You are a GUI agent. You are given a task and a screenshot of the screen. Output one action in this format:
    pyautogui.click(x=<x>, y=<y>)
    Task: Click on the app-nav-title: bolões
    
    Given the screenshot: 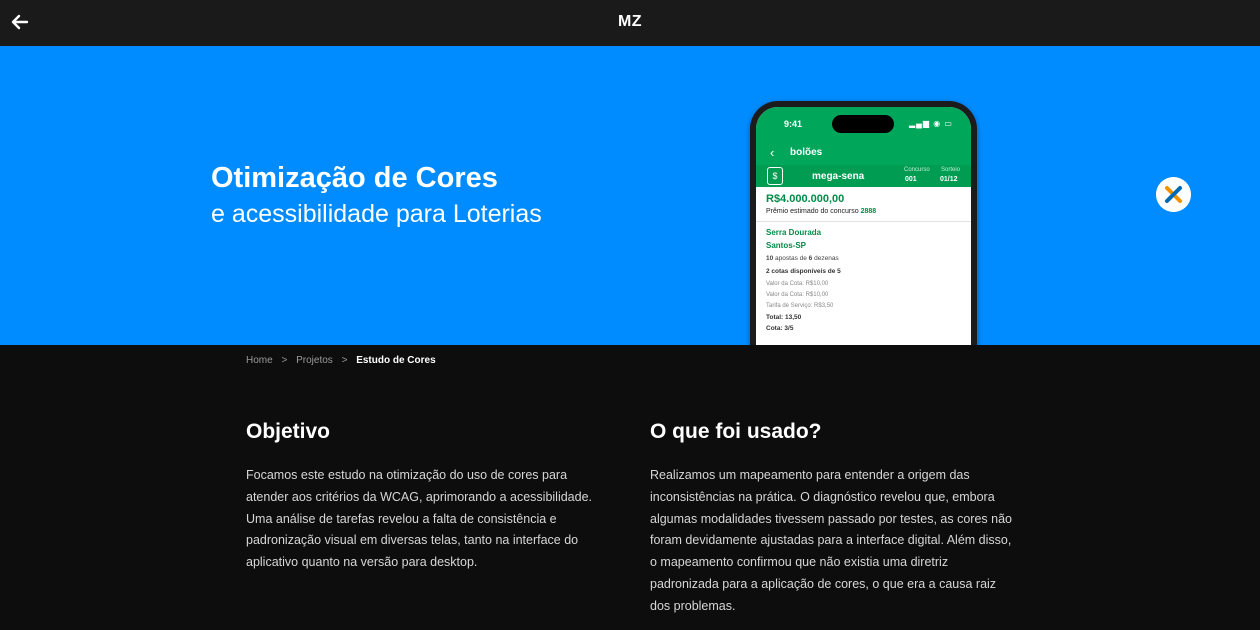 What is the action you would take?
    pyautogui.click(x=806, y=152)
    